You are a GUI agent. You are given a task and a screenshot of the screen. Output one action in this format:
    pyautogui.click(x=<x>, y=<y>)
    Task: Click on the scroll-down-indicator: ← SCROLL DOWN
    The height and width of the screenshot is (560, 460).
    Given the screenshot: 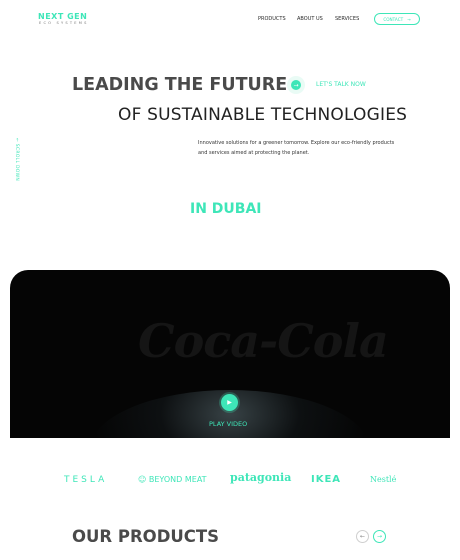 What is the action you would take?
    pyautogui.click(x=13, y=167)
    